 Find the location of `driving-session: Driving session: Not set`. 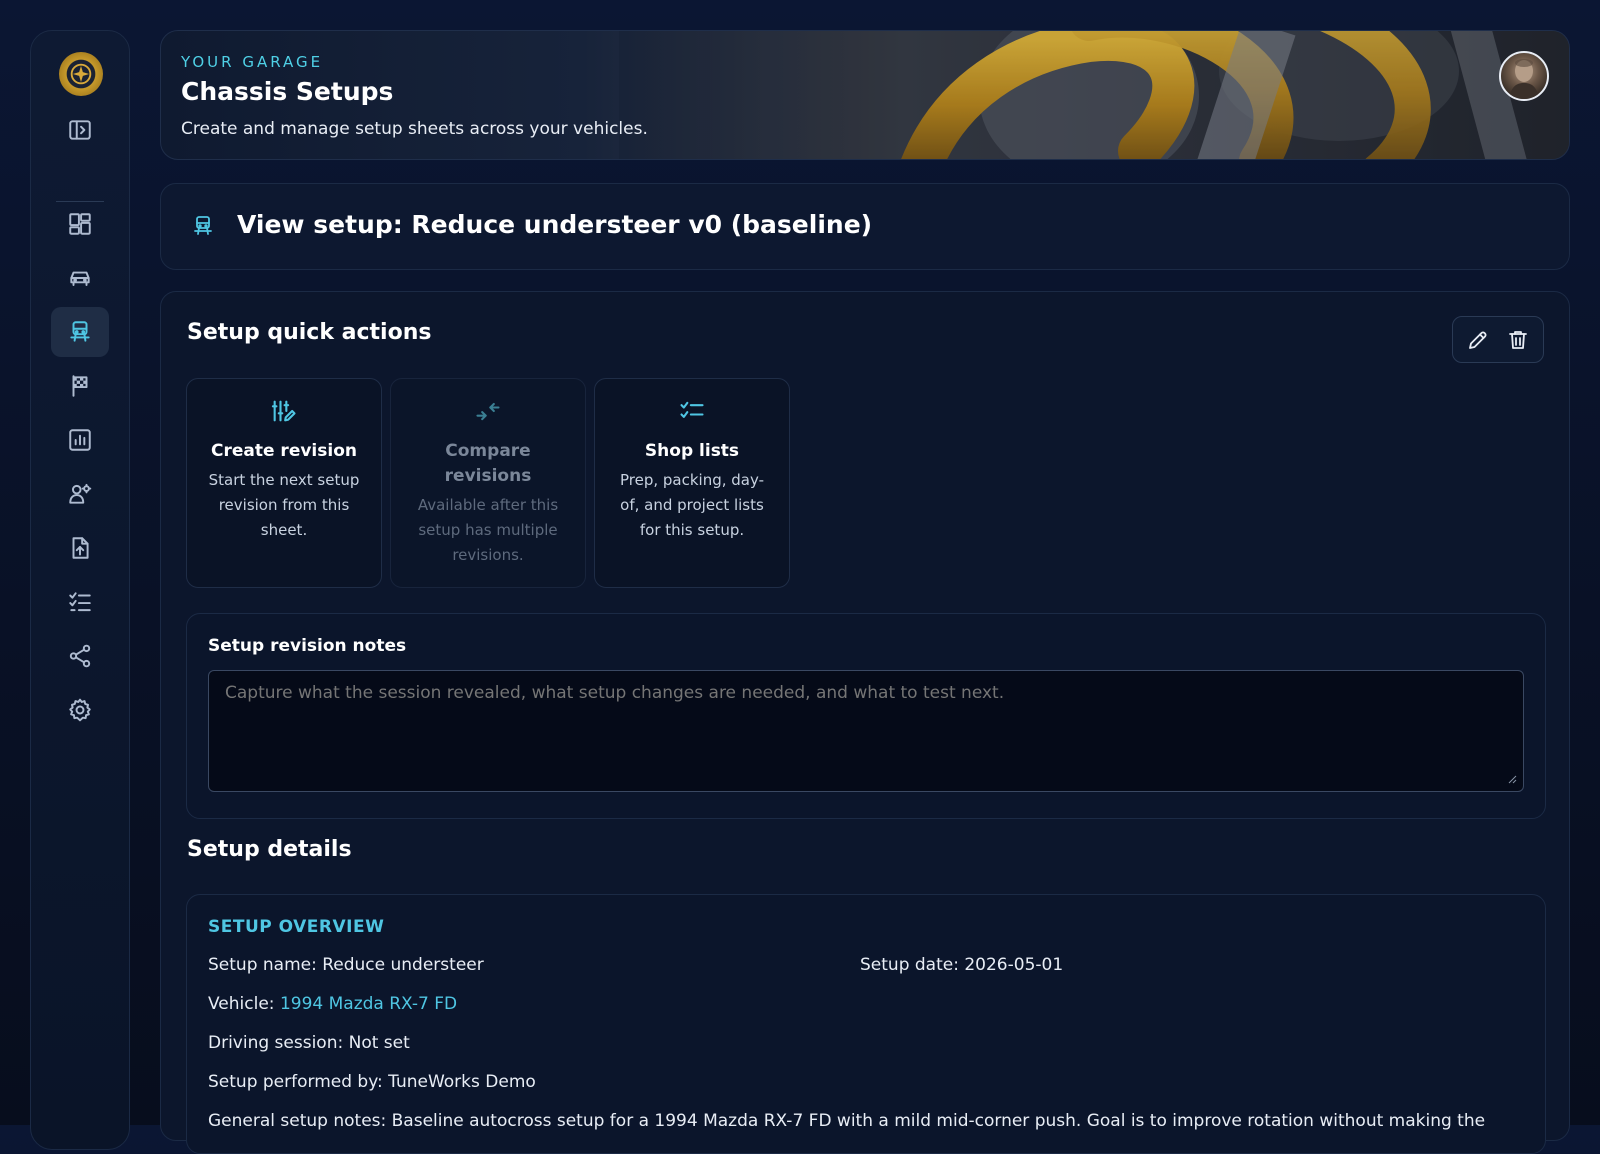

driving-session: Driving session: Not set is located at coordinates (309, 1043).